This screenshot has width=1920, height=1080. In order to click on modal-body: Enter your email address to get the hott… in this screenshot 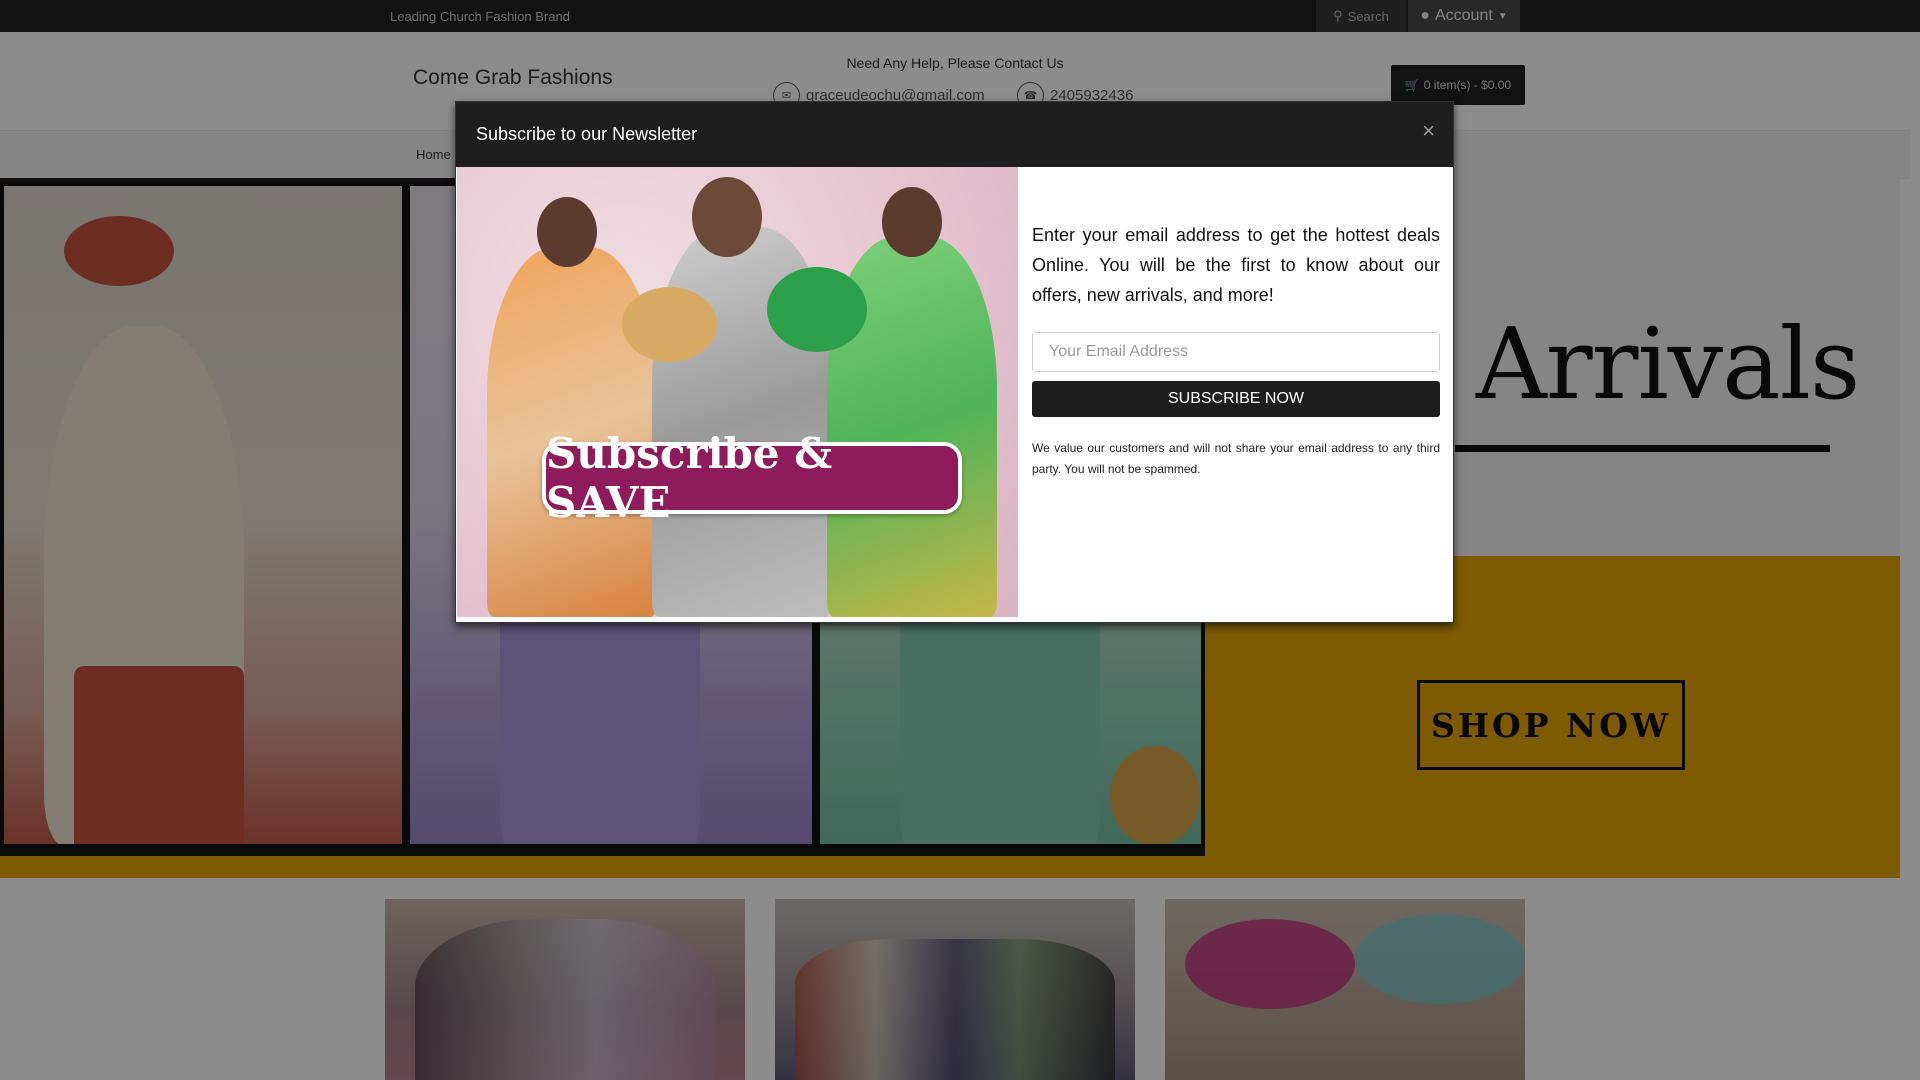, I will do `click(1236, 350)`.